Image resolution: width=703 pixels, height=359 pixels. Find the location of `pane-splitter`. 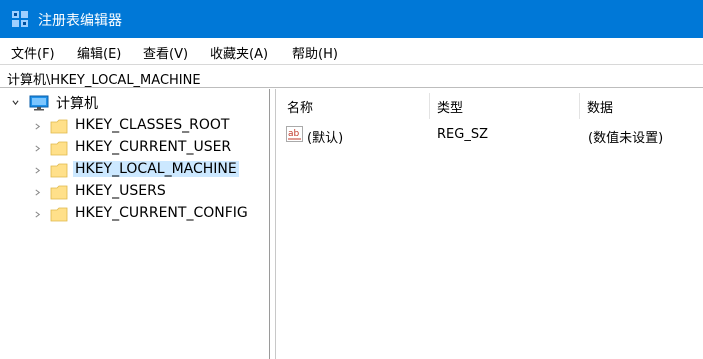

pane-splitter is located at coordinates (273, 224).